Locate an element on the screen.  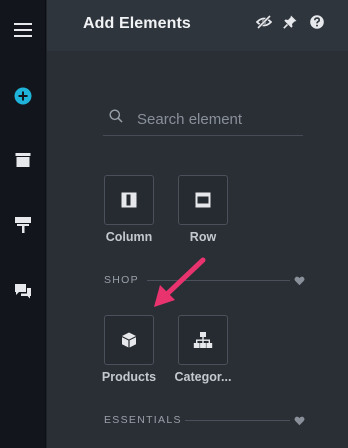
plus-circle-icon is located at coordinates (23, 96).